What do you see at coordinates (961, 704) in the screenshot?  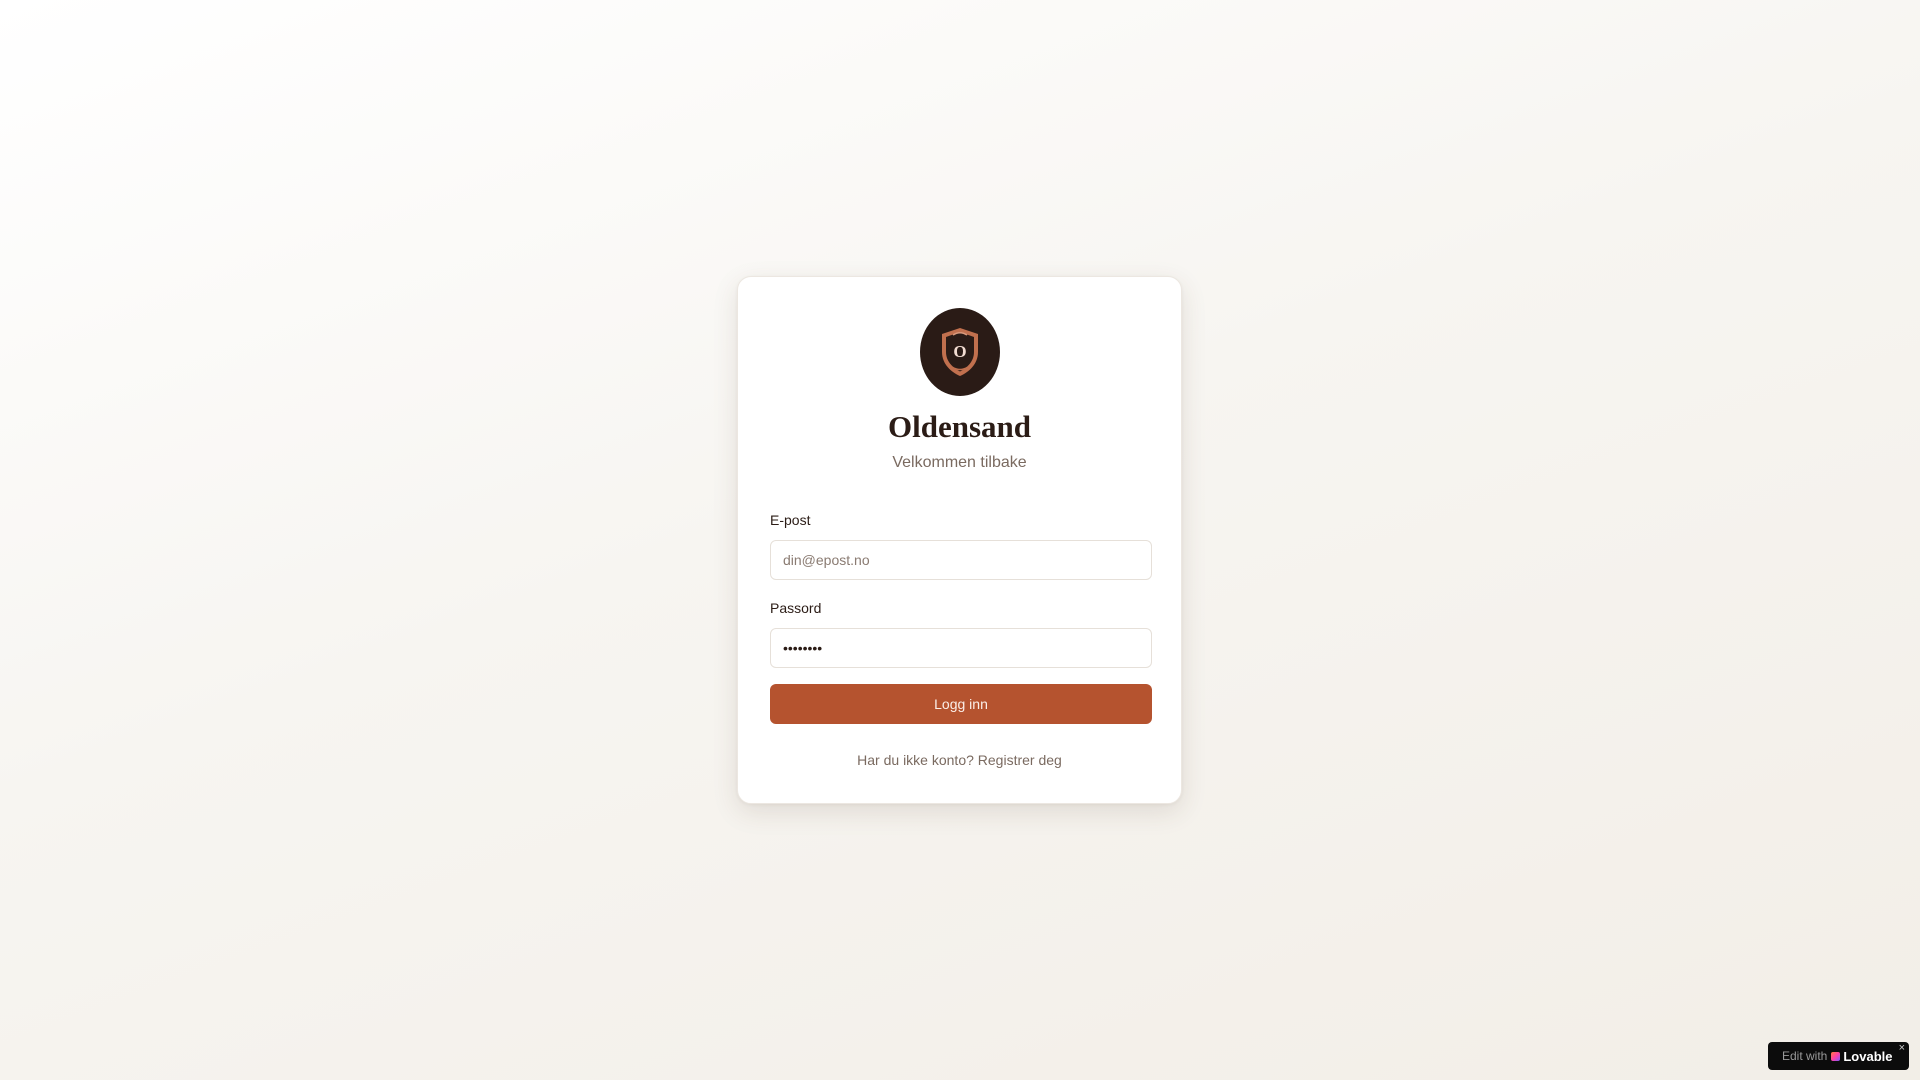 I see `login-button: Logg inn` at bounding box center [961, 704].